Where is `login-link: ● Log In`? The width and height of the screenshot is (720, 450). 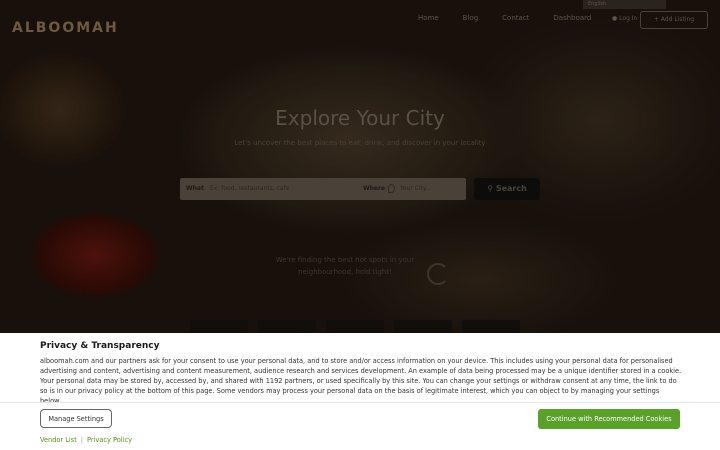 login-link: ● Log In is located at coordinates (624, 18).